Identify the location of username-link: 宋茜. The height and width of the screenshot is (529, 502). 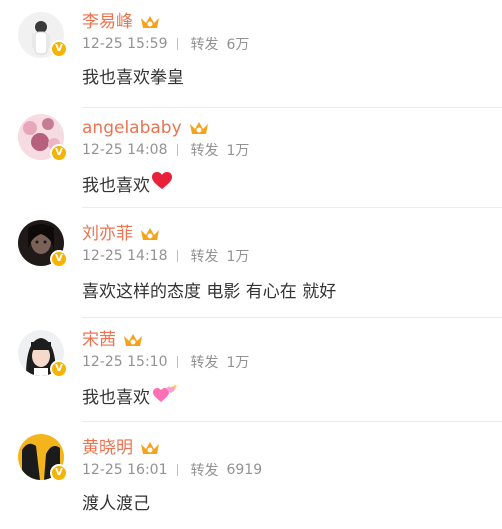
(99, 340).